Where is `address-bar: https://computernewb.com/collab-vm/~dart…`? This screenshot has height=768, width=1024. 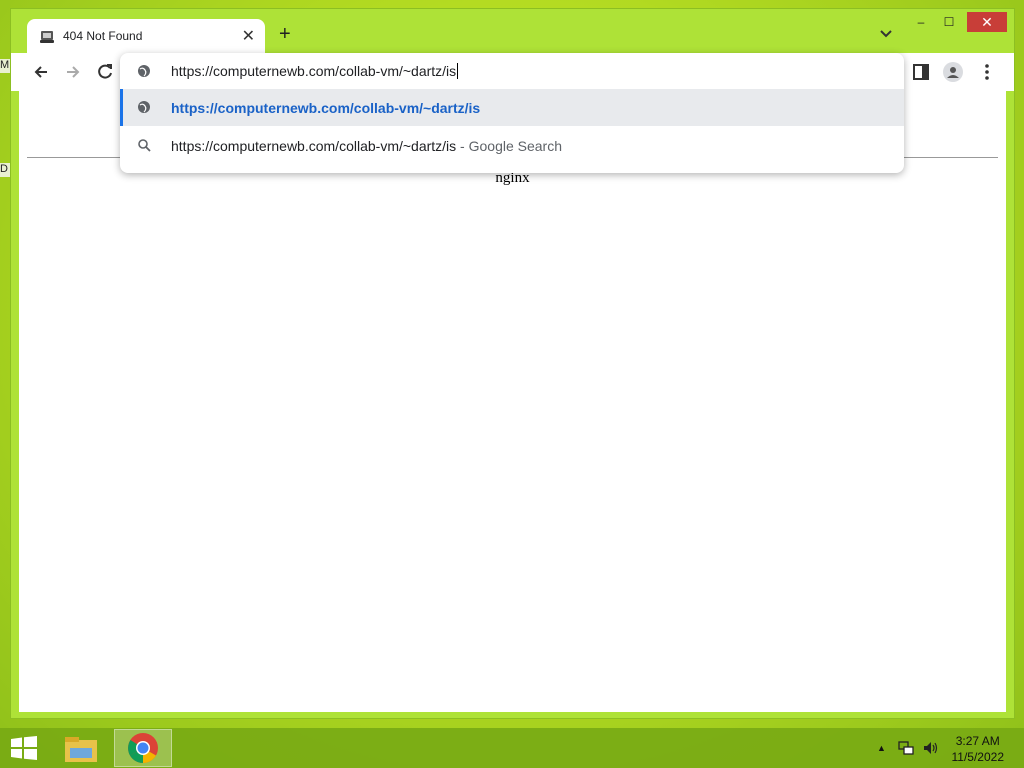
address-bar: https://computernewb.com/collab-vm/~dart… is located at coordinates (512, 71).